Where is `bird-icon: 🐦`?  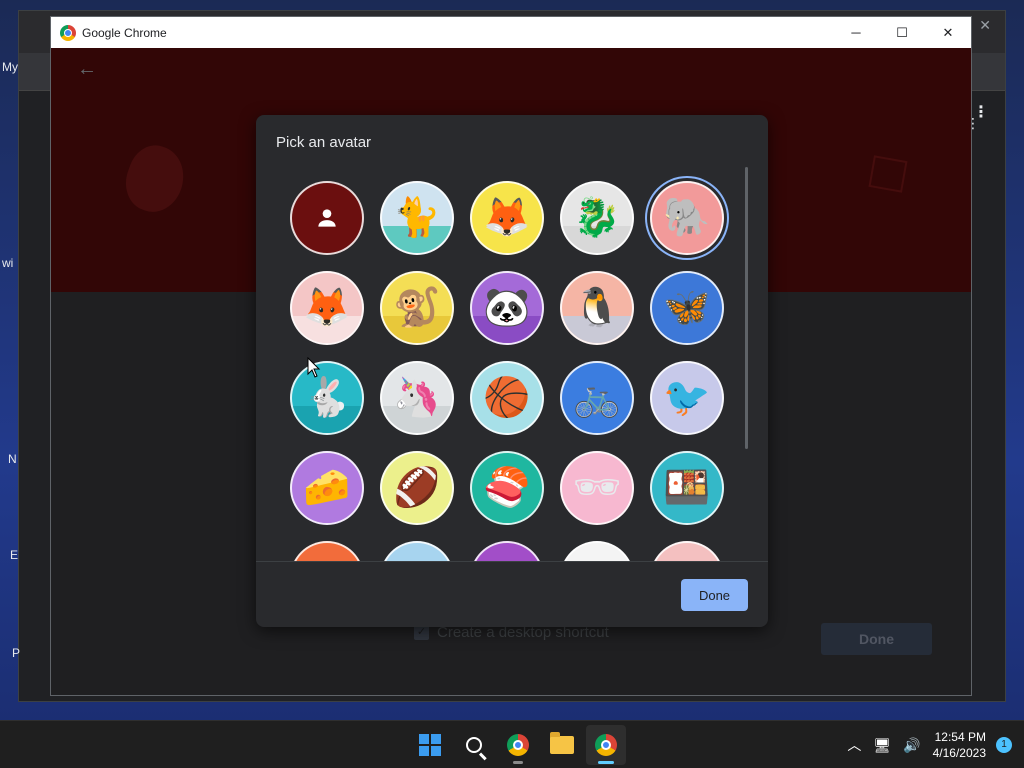 bird-icon: 🐦 is located at coordinates (687, 398).